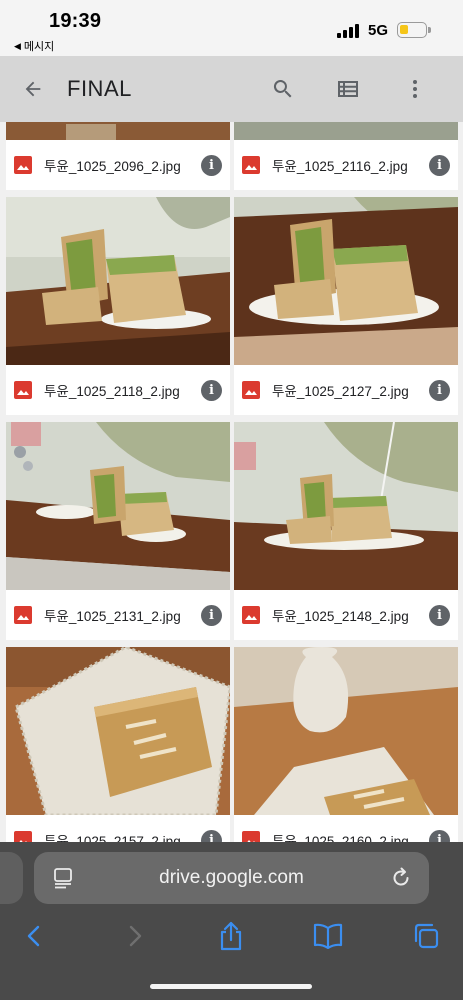 The image size is (463, 1000). I want to click on reload-button, so click(401, 880).